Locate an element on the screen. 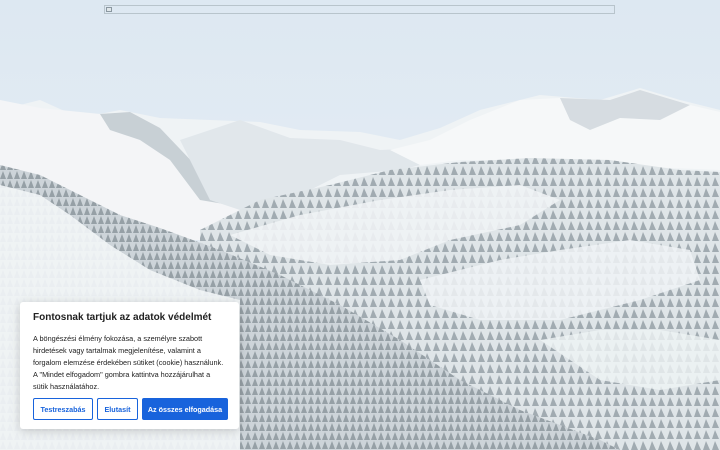 The width and height of the screenshot is (720, 450). customize-button: Testreszabás is located at coordinates (63, 409).